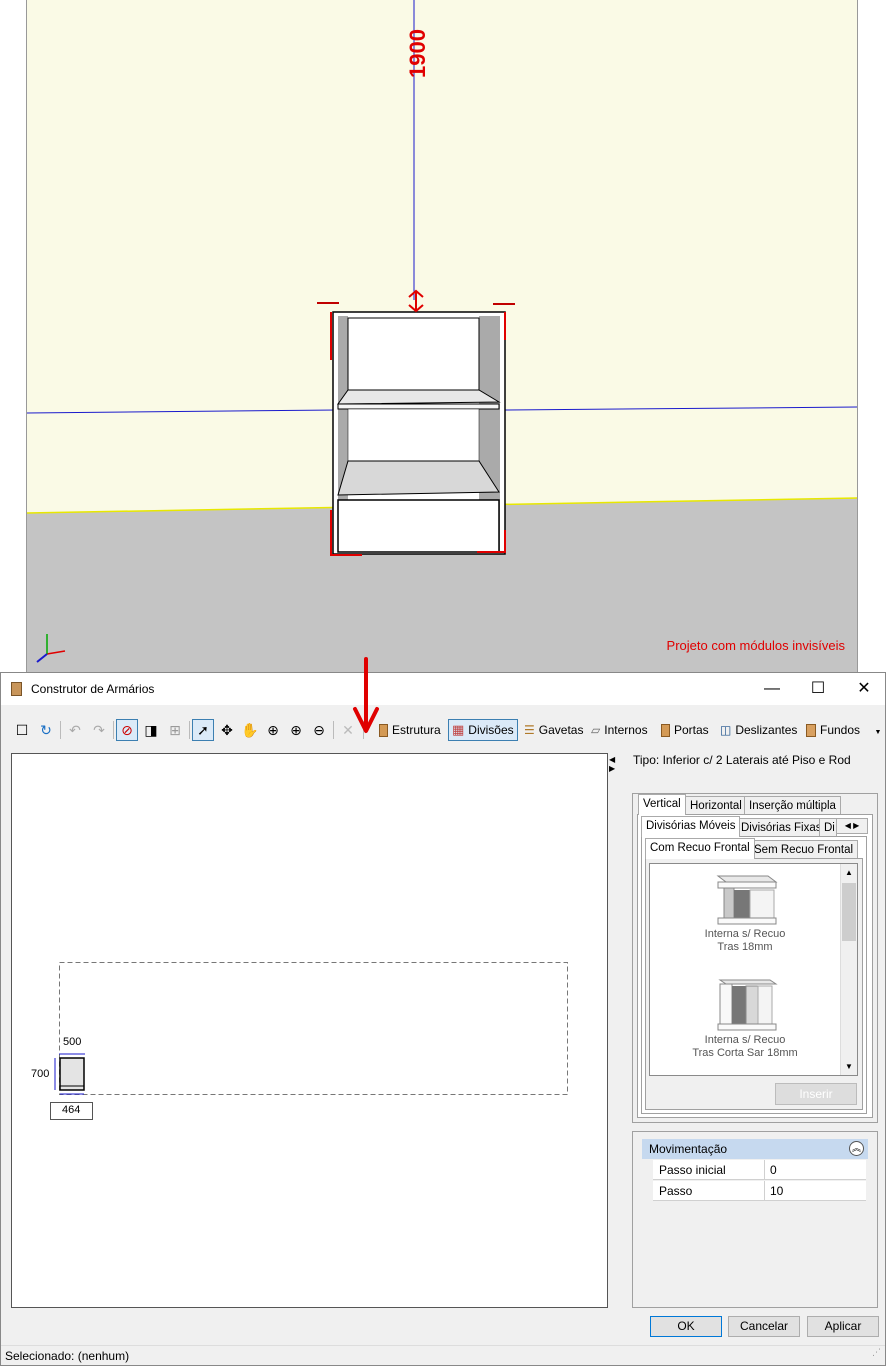 This screenshot has height=1366, width=886. I want to click on estrutura-label: Estrutura, so click(416, 730).